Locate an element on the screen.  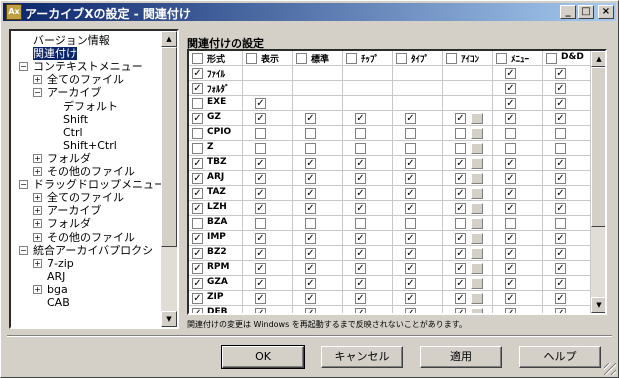
tree-item: 関連付け is located at coordinates (85, 54).